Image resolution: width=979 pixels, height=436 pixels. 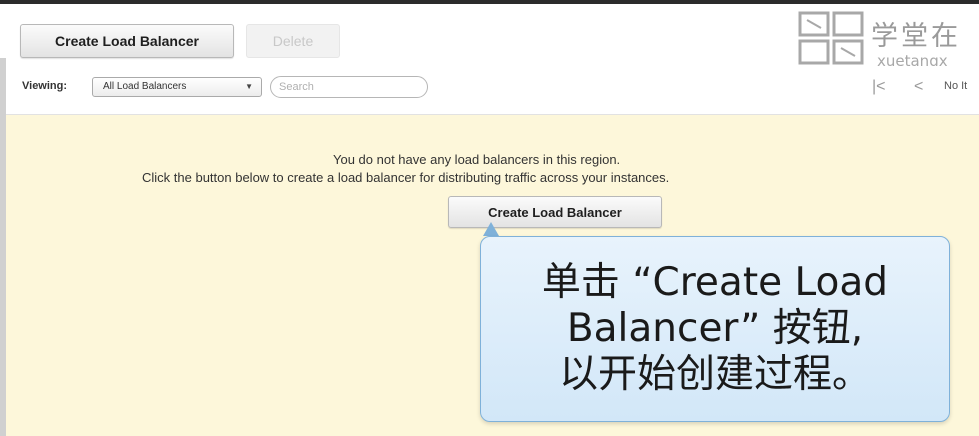 I want to click on create-load-balancer-button: Create Load Balancer, so click(x=127, y=41).